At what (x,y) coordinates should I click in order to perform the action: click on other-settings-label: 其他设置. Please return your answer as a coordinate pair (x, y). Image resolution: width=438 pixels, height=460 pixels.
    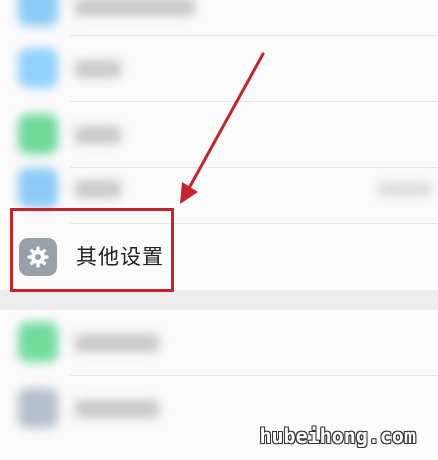
    Looking at the image, I should click on (120, 257).